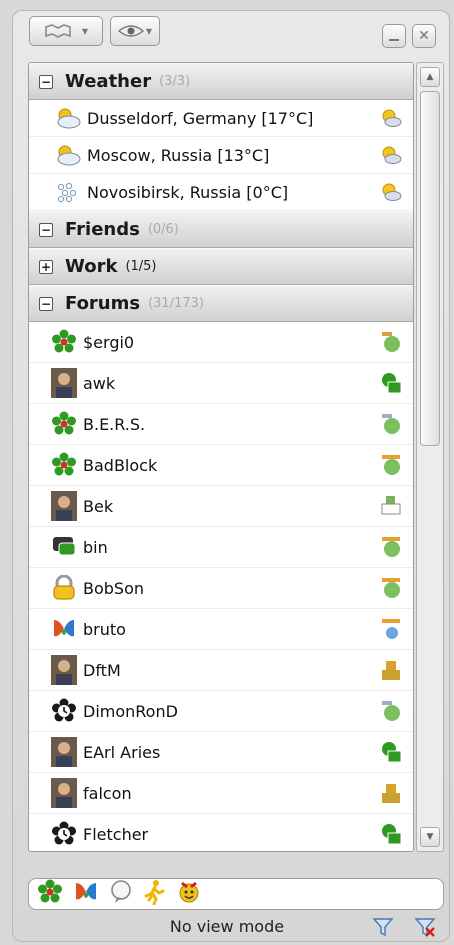  Describe the element at coordinates (155, 894) in the screenshot. I see `aim-icon` at that location.